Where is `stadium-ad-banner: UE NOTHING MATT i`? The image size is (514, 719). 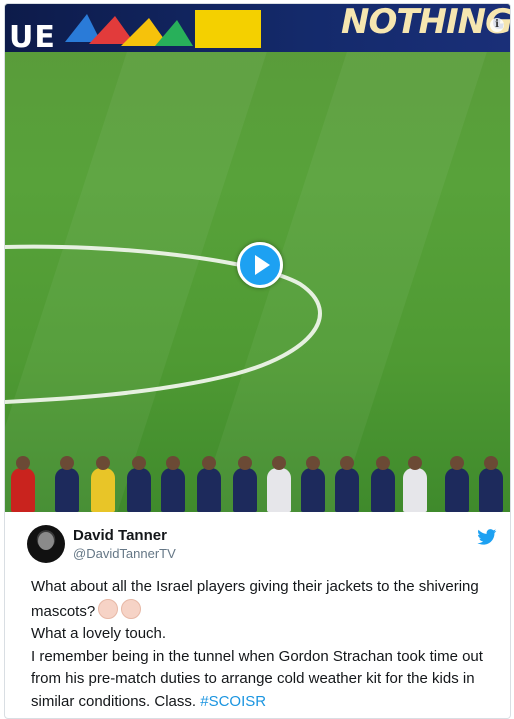
stadium-ad-banner: UE NOTHING MATT i is located at coordinates (257, 29).